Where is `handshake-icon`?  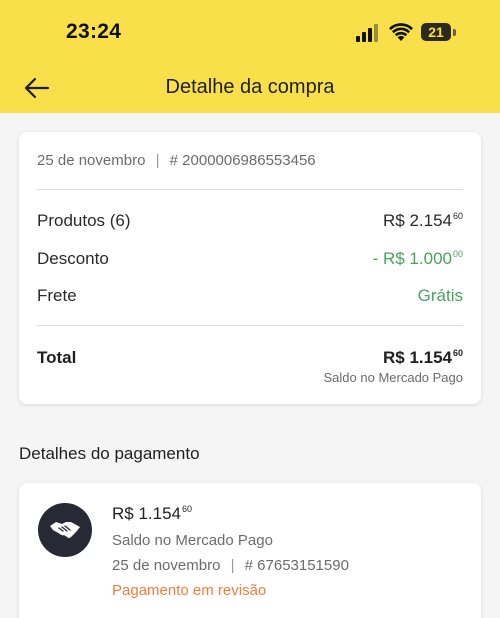 handshake-icon is located at coordinates (65, 530).